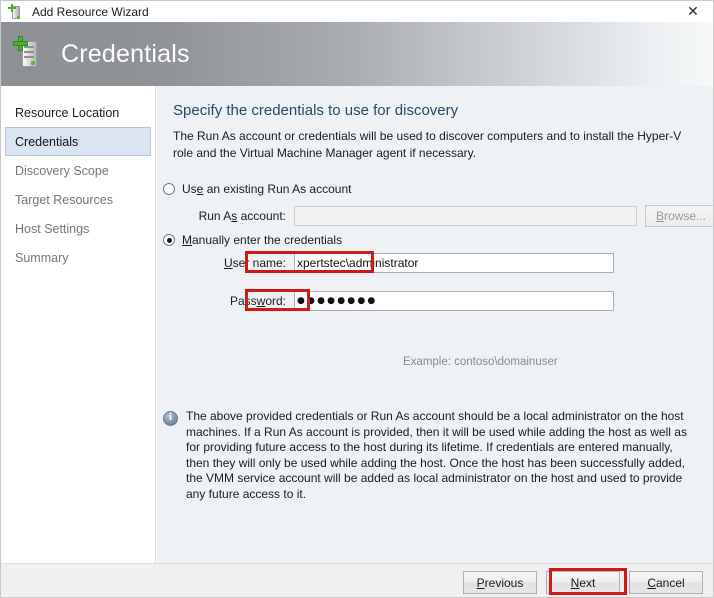 This screenshot has height=598, width=714. I want to click on close-icon: ✕, so click(692, 11).